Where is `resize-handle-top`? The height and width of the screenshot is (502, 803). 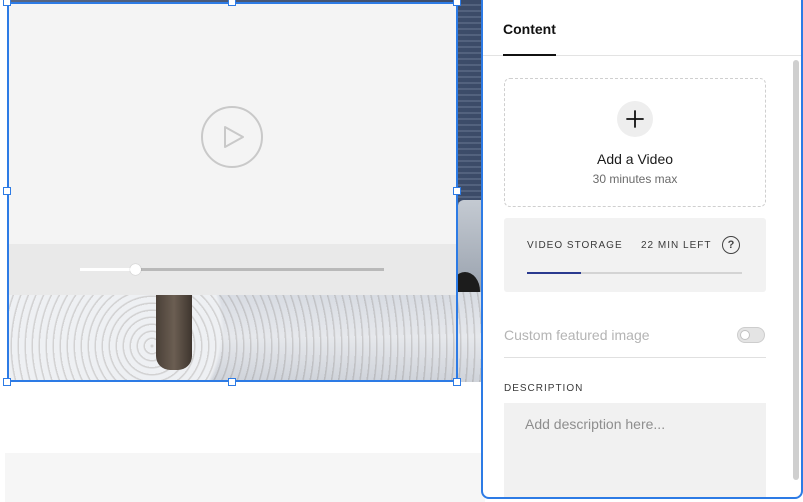
resize-handle-top is located at coordinates (232, 3).